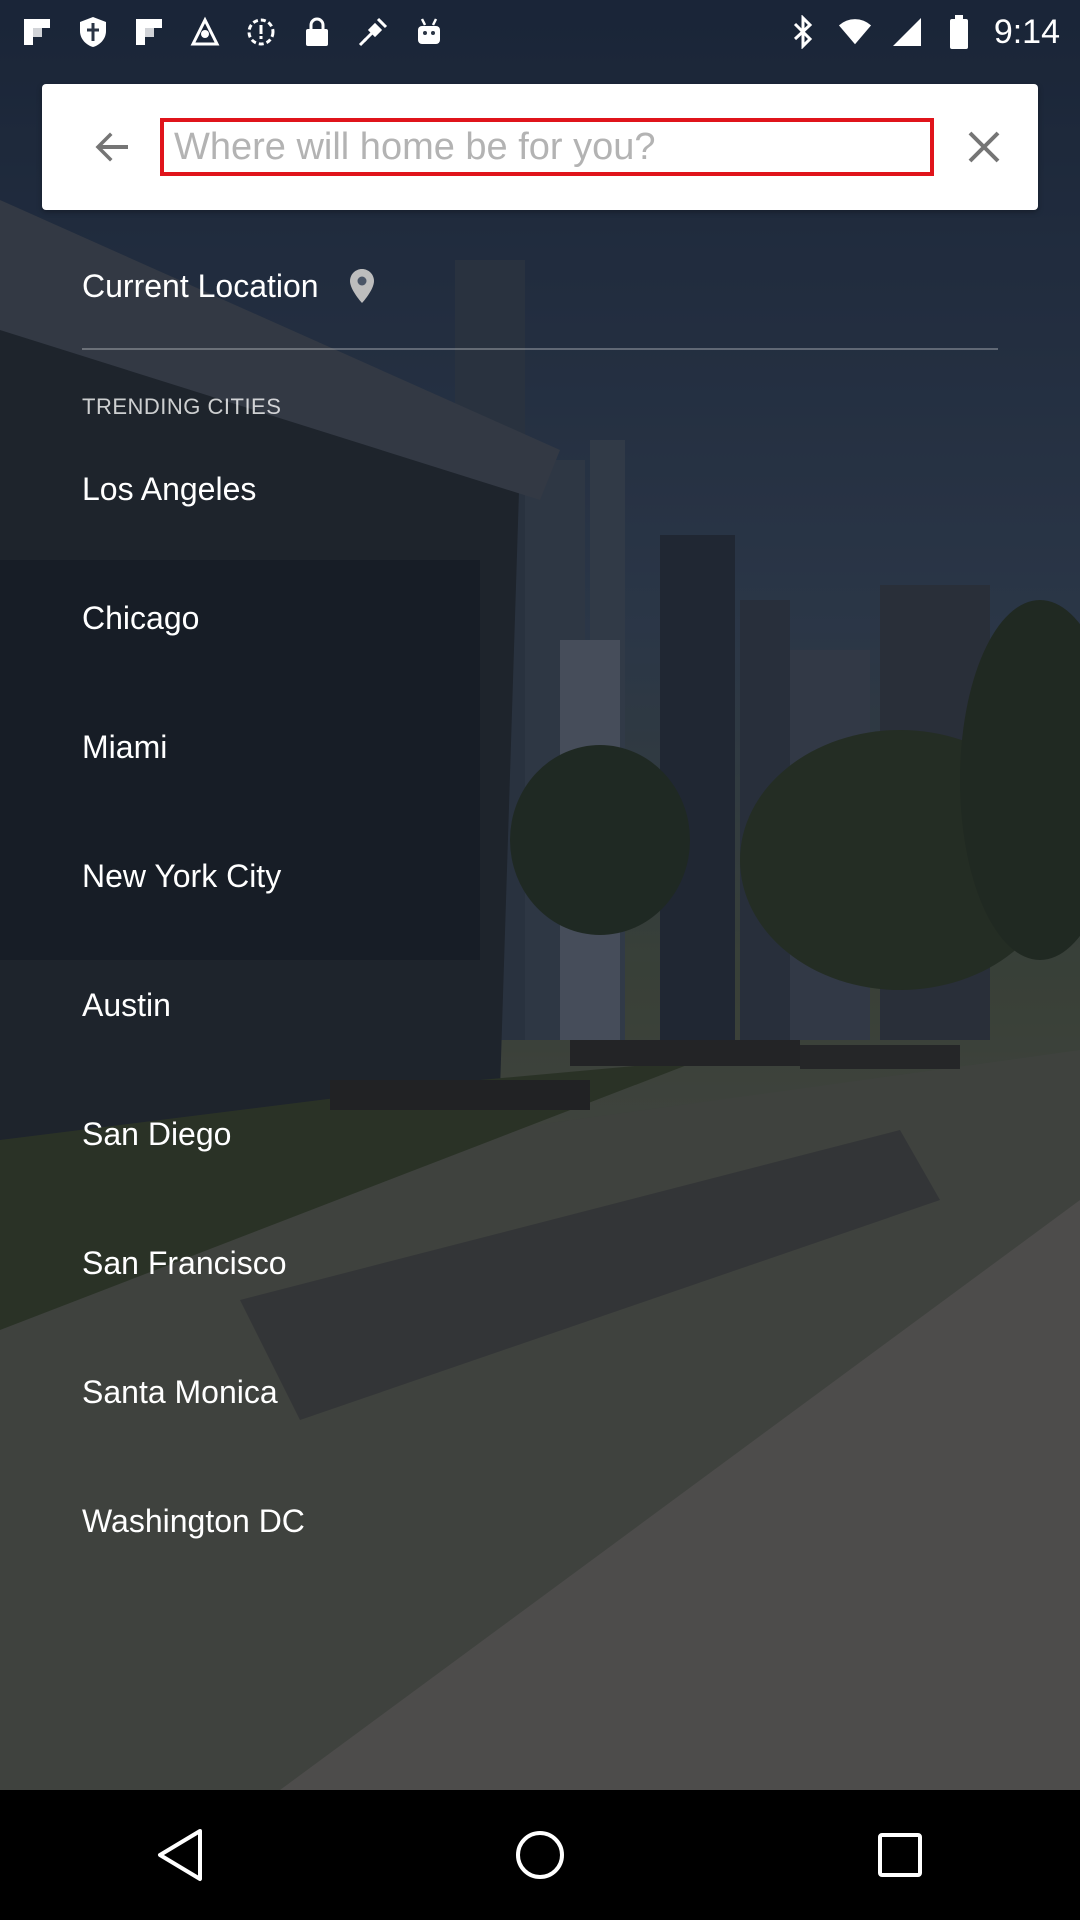  I want to click on nav-home-button, so click(540, 1855).